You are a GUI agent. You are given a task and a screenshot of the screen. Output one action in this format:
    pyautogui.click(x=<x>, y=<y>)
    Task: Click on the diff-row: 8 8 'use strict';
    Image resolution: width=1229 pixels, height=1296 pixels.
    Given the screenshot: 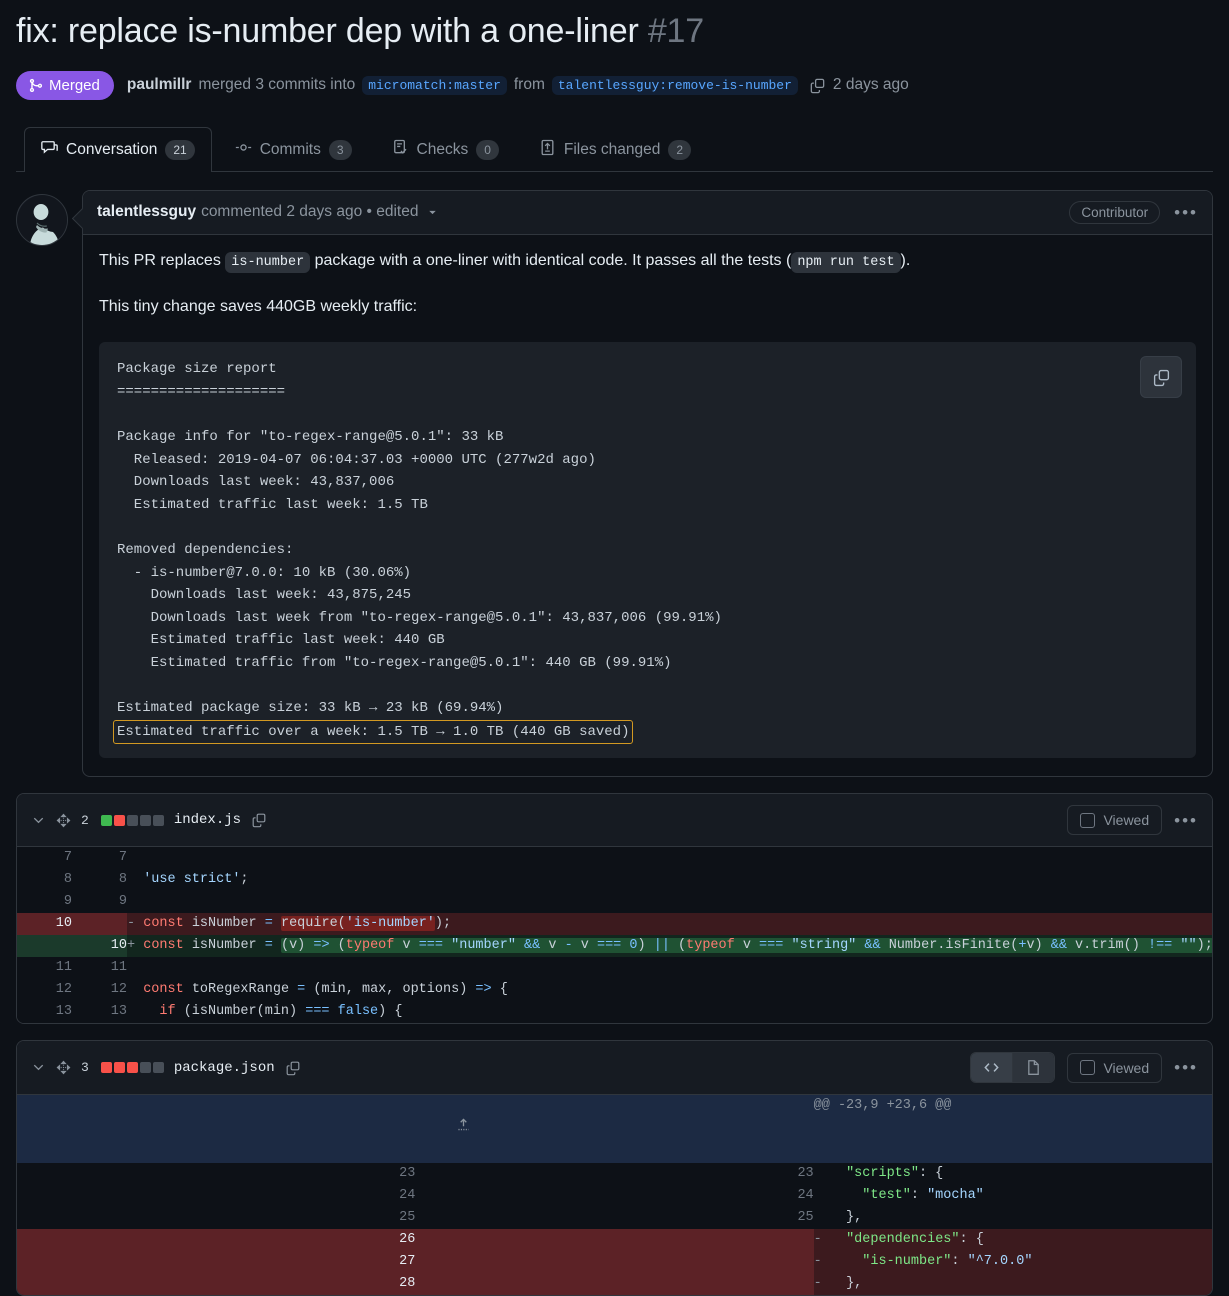 What is the action you would take?
    pyautogui.click(x=614, y=880)
    